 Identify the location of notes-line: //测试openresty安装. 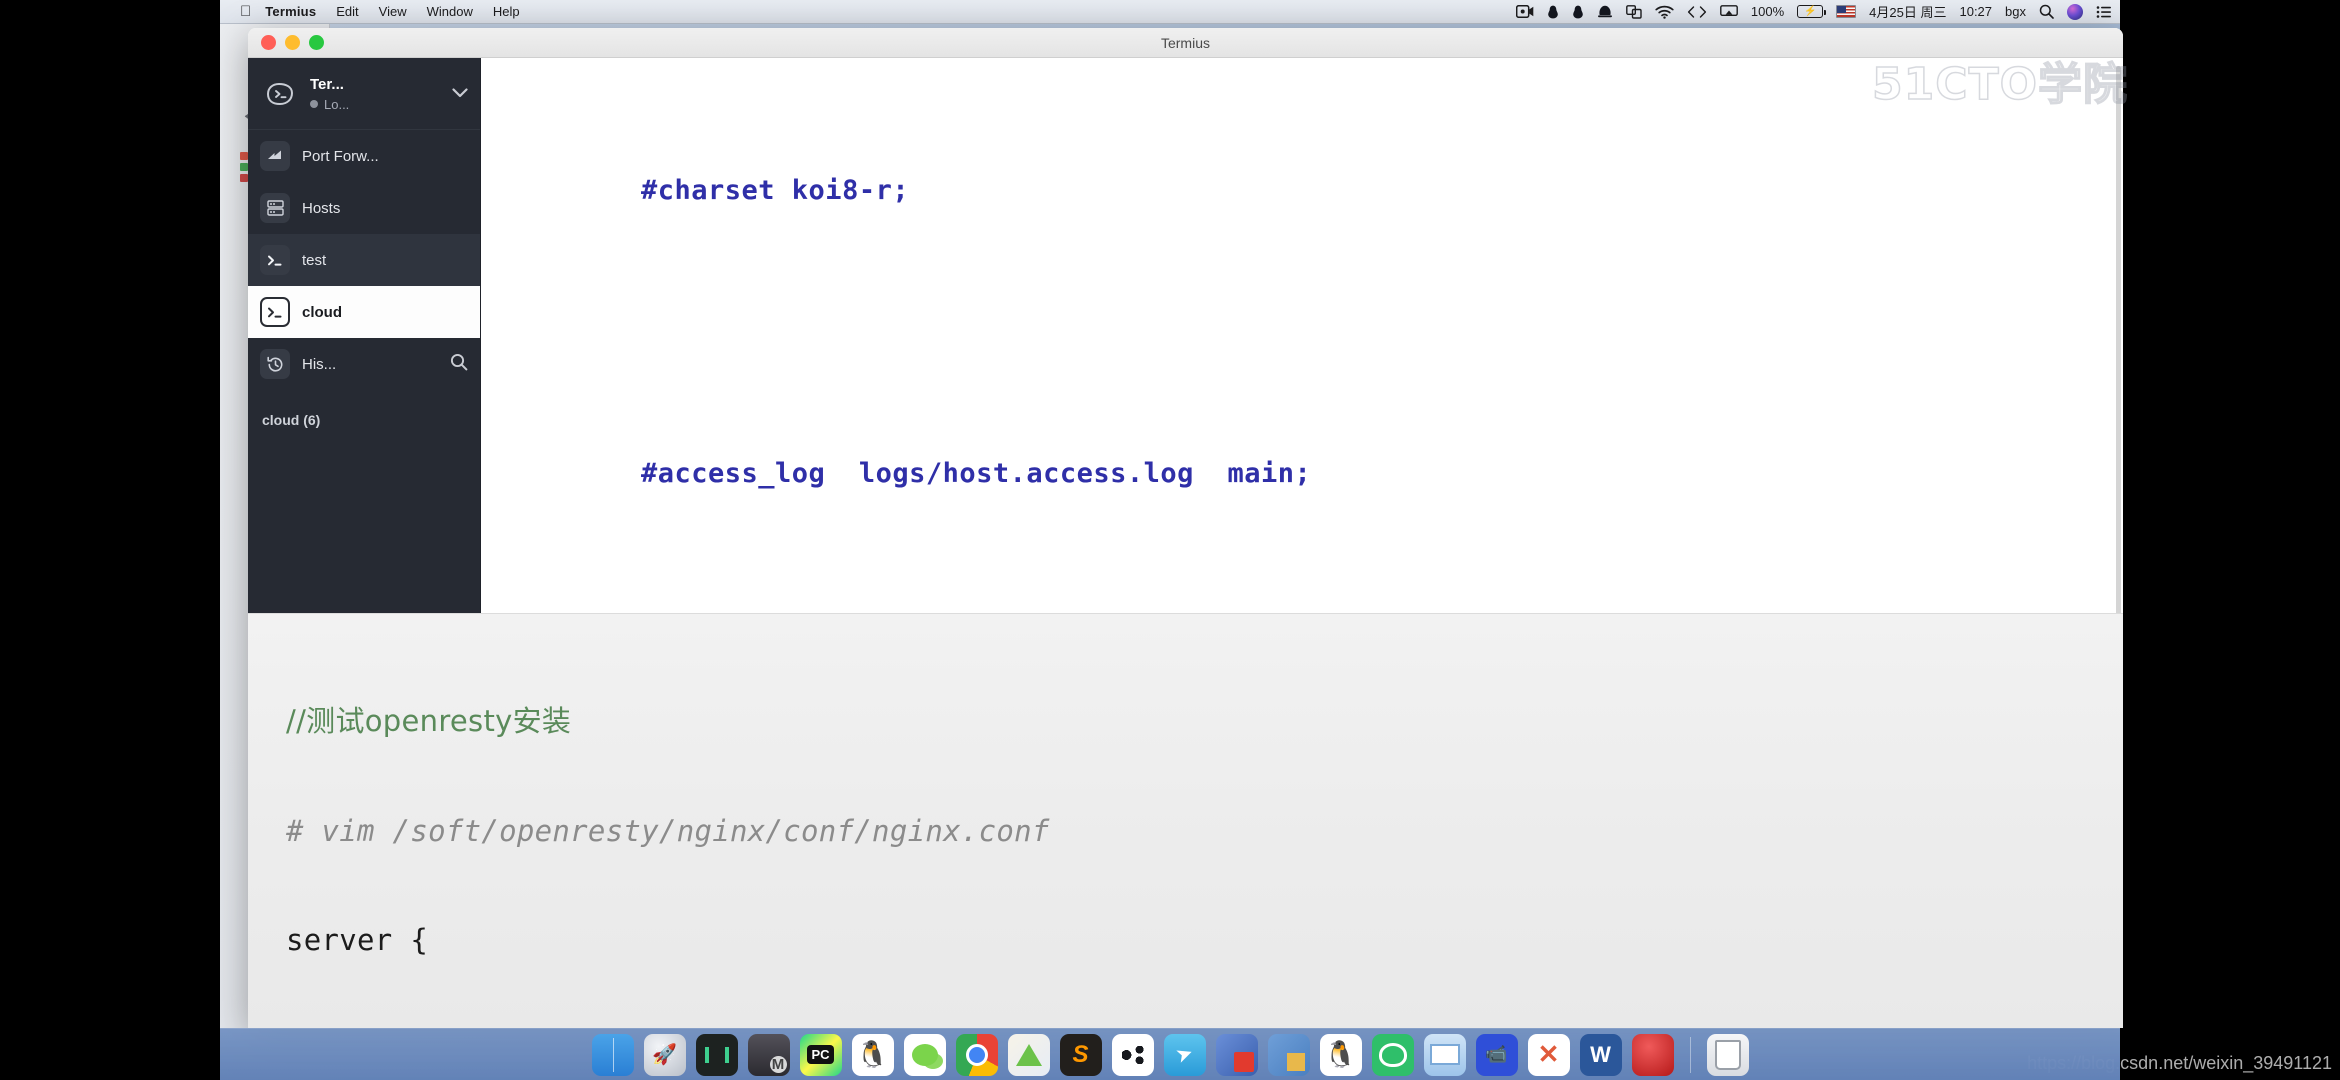
(429, 721).